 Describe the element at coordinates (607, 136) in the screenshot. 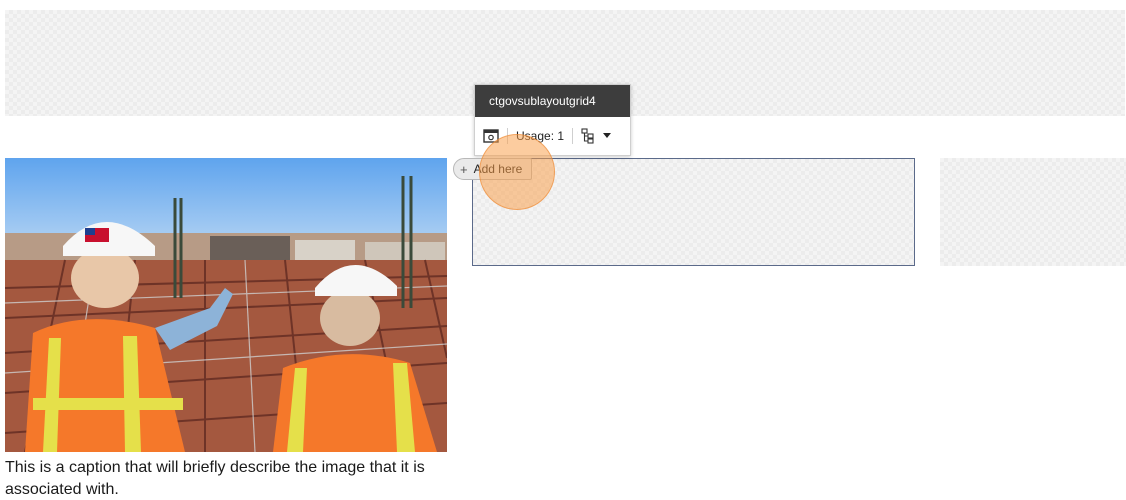

I see `caret-down-icon` at that location.